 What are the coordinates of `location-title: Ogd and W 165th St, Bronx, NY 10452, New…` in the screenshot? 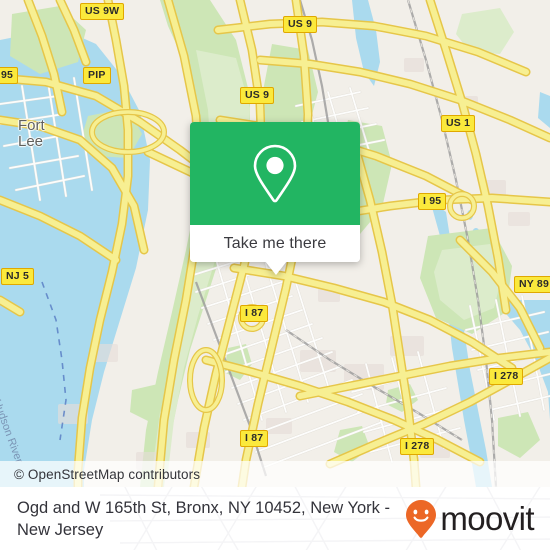 It's located at (203, 518).